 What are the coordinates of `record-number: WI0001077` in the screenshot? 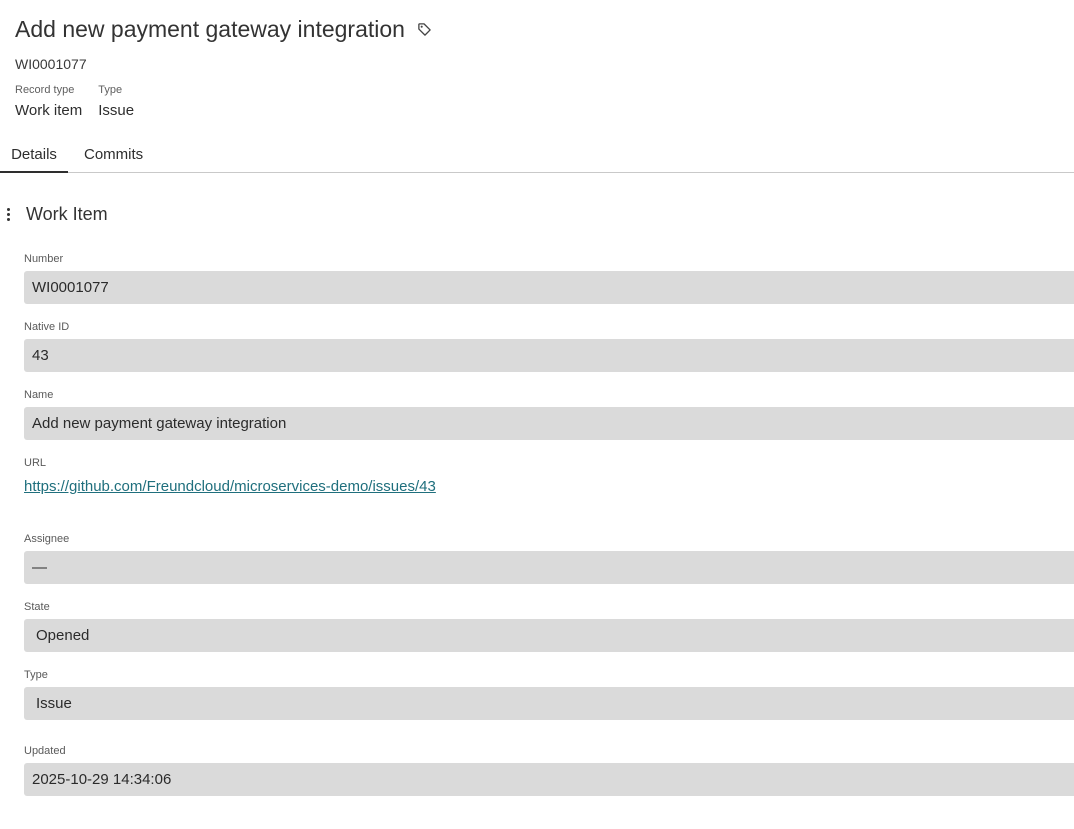 It's located at (51, 64).